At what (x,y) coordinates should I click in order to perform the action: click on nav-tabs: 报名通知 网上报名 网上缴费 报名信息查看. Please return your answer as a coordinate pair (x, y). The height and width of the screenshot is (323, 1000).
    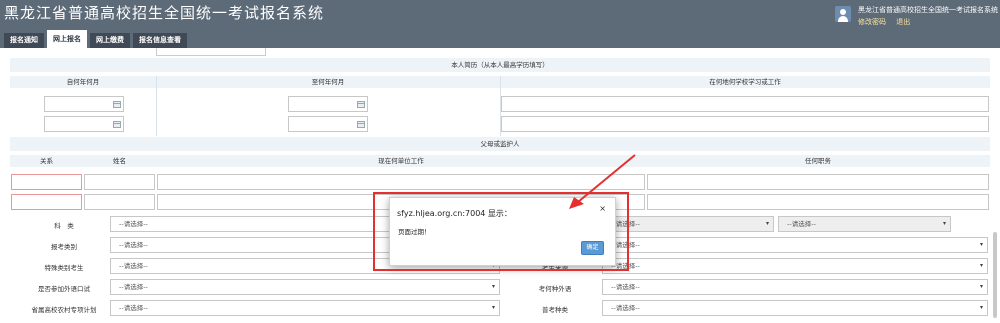
    Looking at the image, I should click on (95, 39).